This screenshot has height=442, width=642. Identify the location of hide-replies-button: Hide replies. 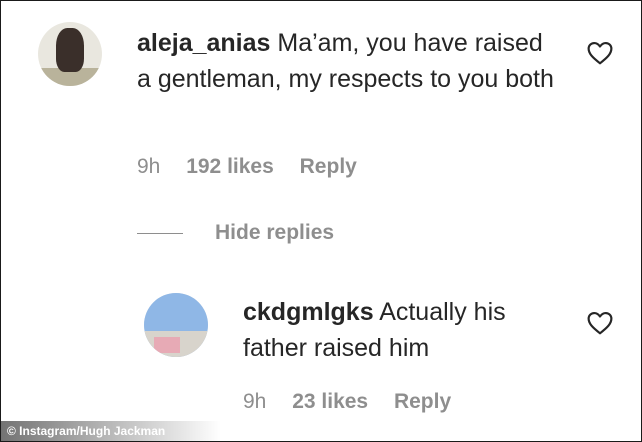
(274, 233).